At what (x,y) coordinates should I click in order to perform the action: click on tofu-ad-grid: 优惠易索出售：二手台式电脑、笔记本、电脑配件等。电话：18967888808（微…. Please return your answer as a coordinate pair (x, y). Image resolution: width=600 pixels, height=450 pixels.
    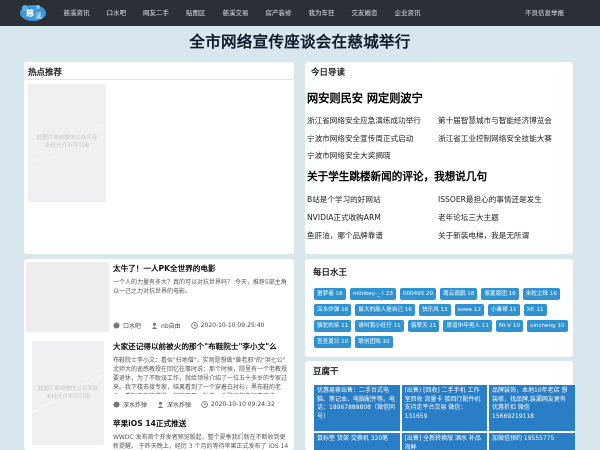
    Looking at the image, I should click on (444, 417).